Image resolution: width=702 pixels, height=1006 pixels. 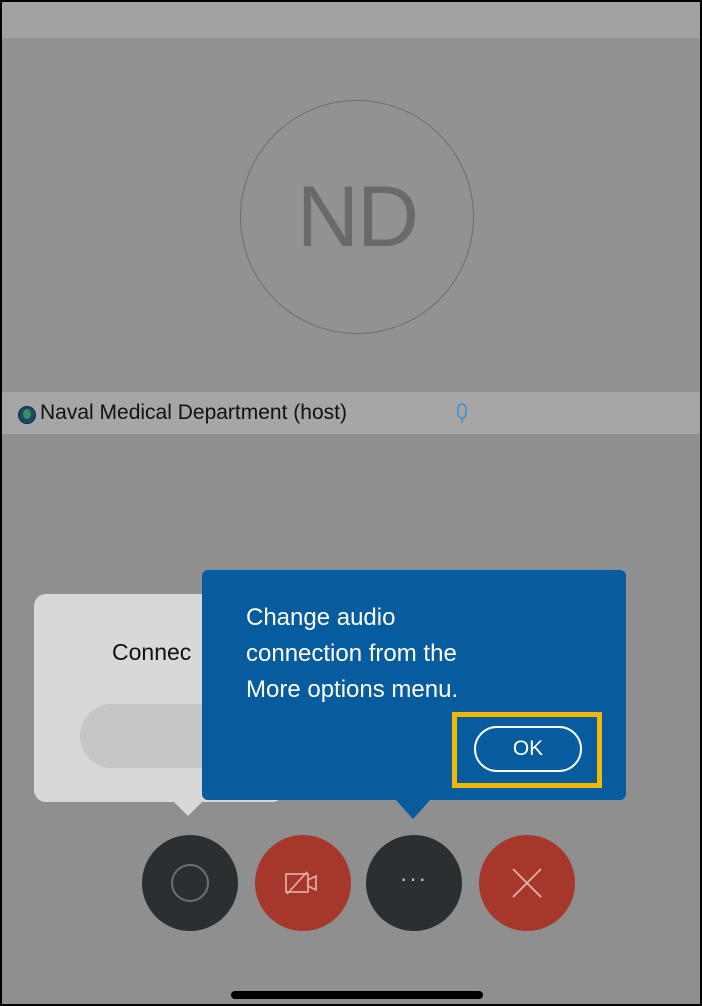 What do you see at coordinates (462, 413) in the screenshot?
I see `microphone-icon` at bounding box center [462, 413].